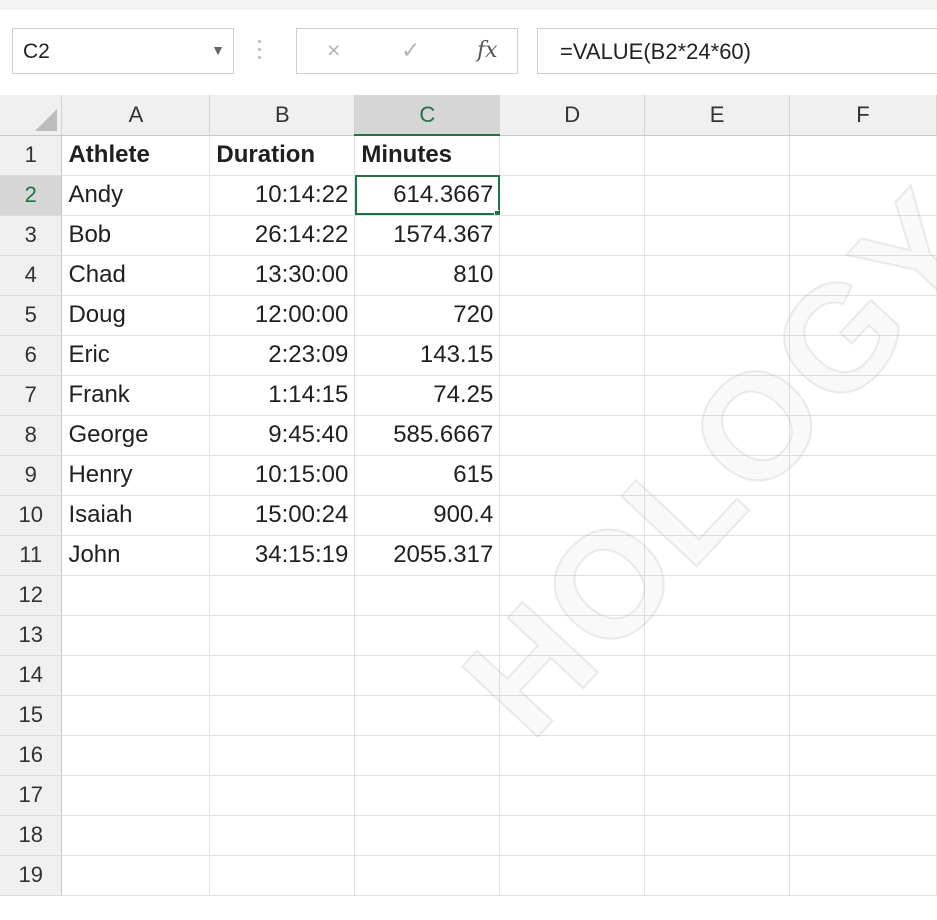 The image size is (937, 920). I want to click on cell-a: Andy, so click(136, 195).